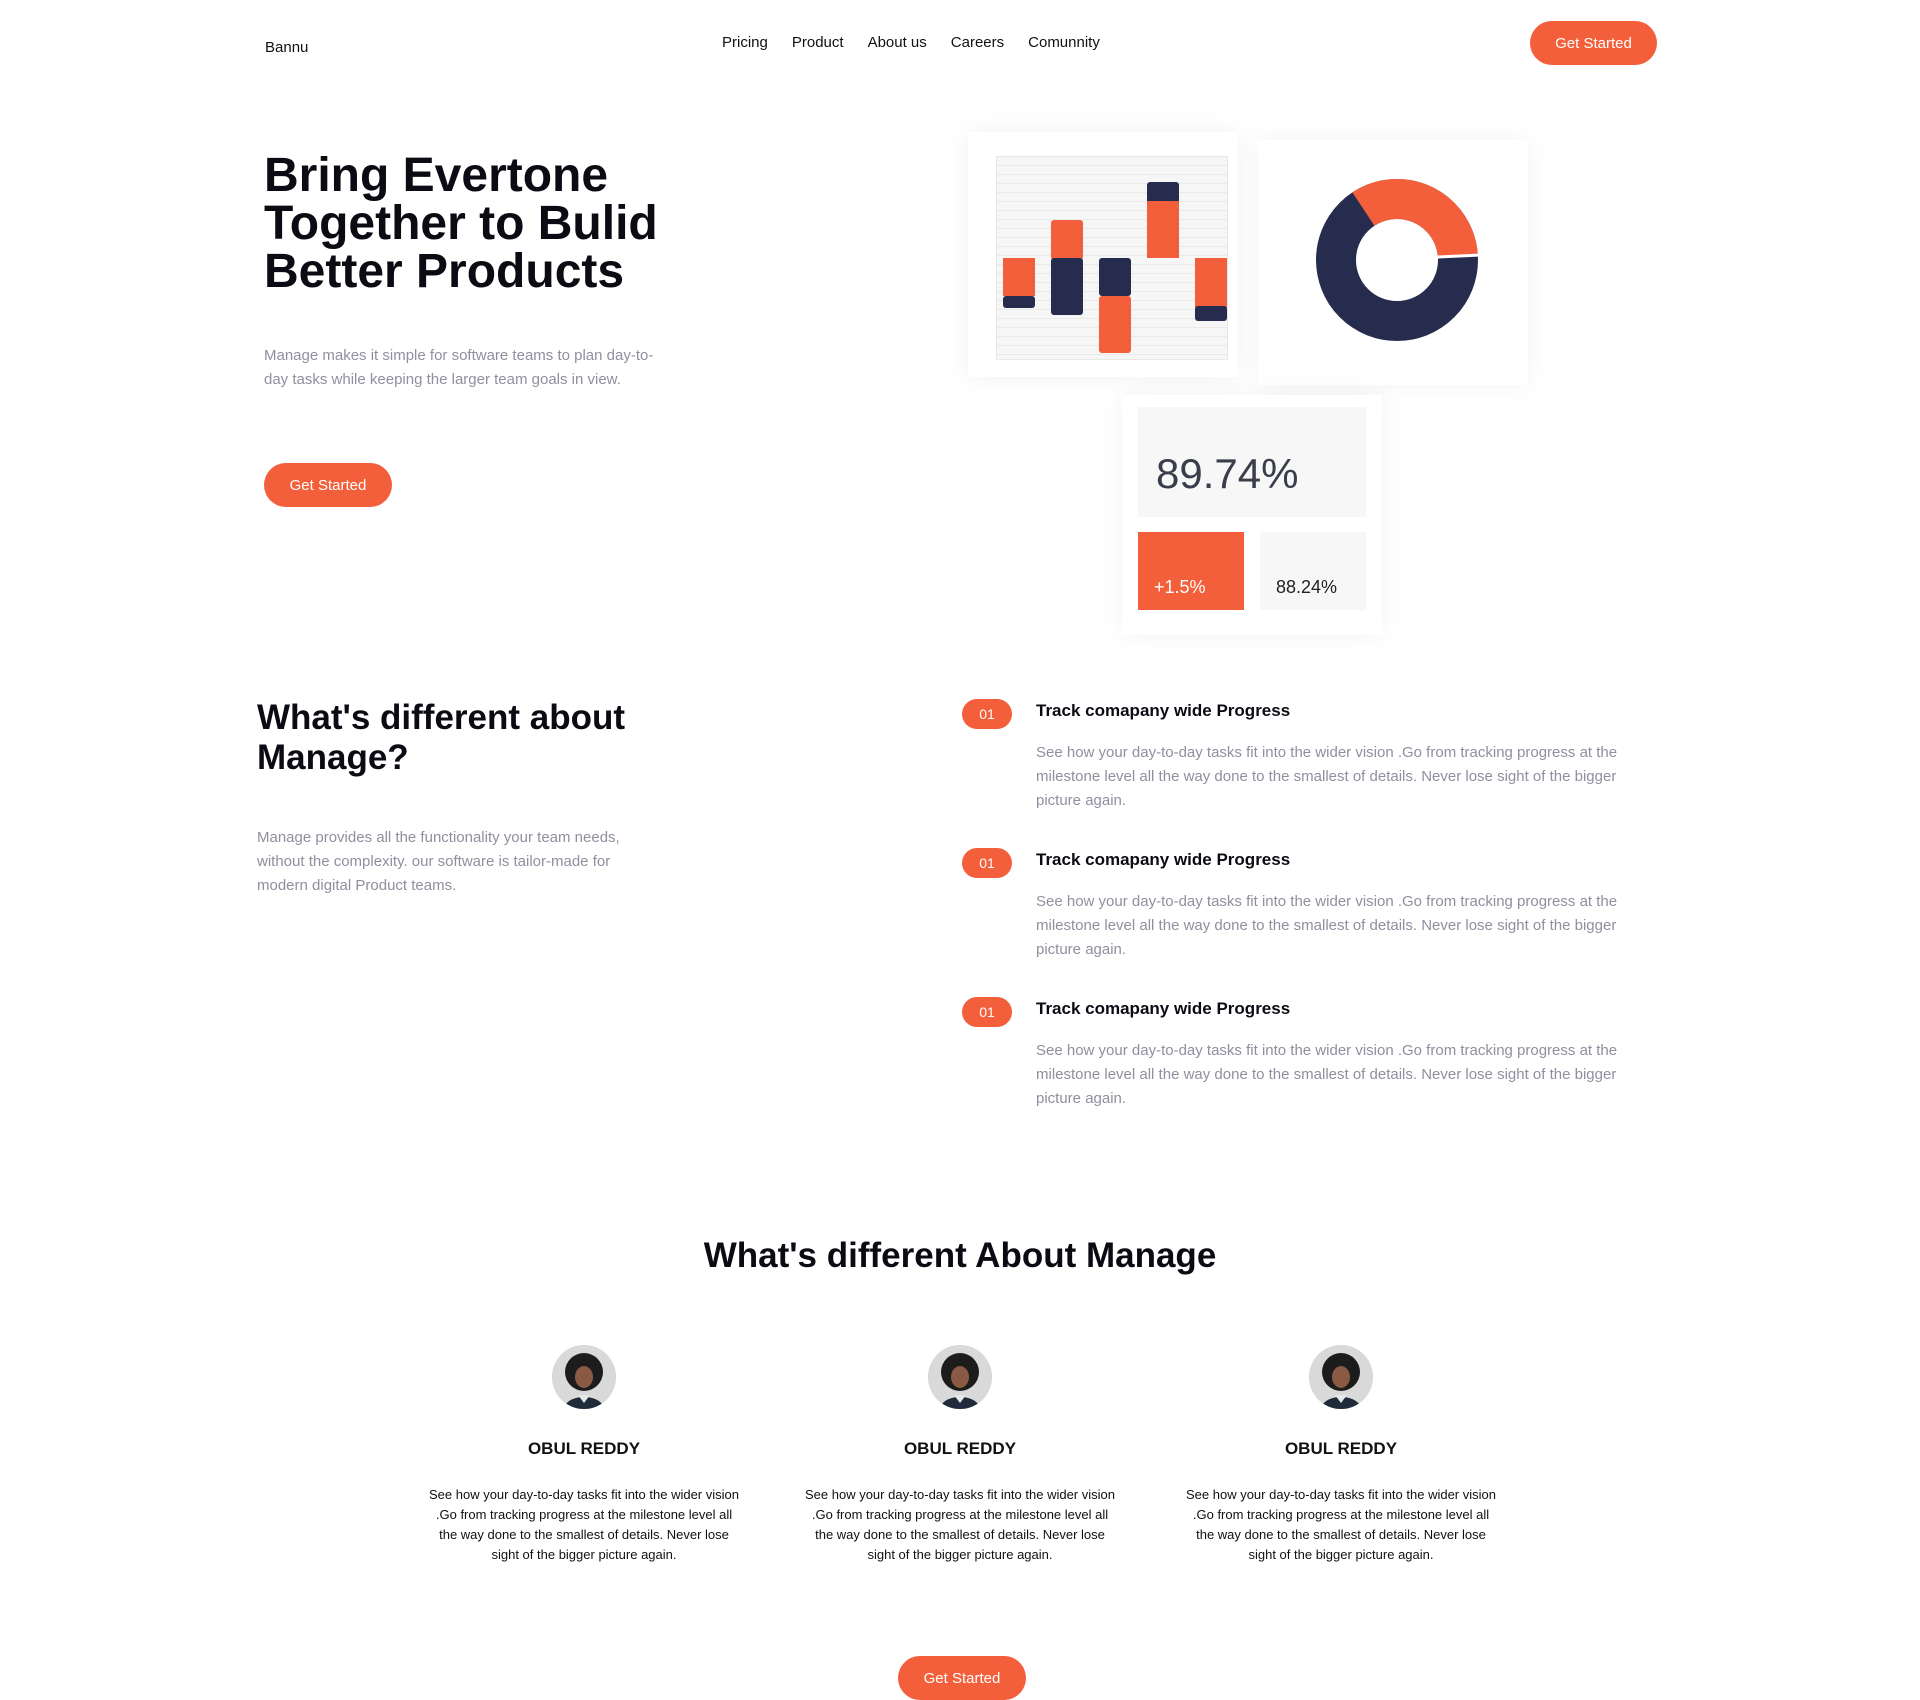 The image size is (1920, 1700). What do you see at coordinates (745, 42) in the screenshot?
I see `nav-pricing: Pricing` at bounding box center [745, 42].